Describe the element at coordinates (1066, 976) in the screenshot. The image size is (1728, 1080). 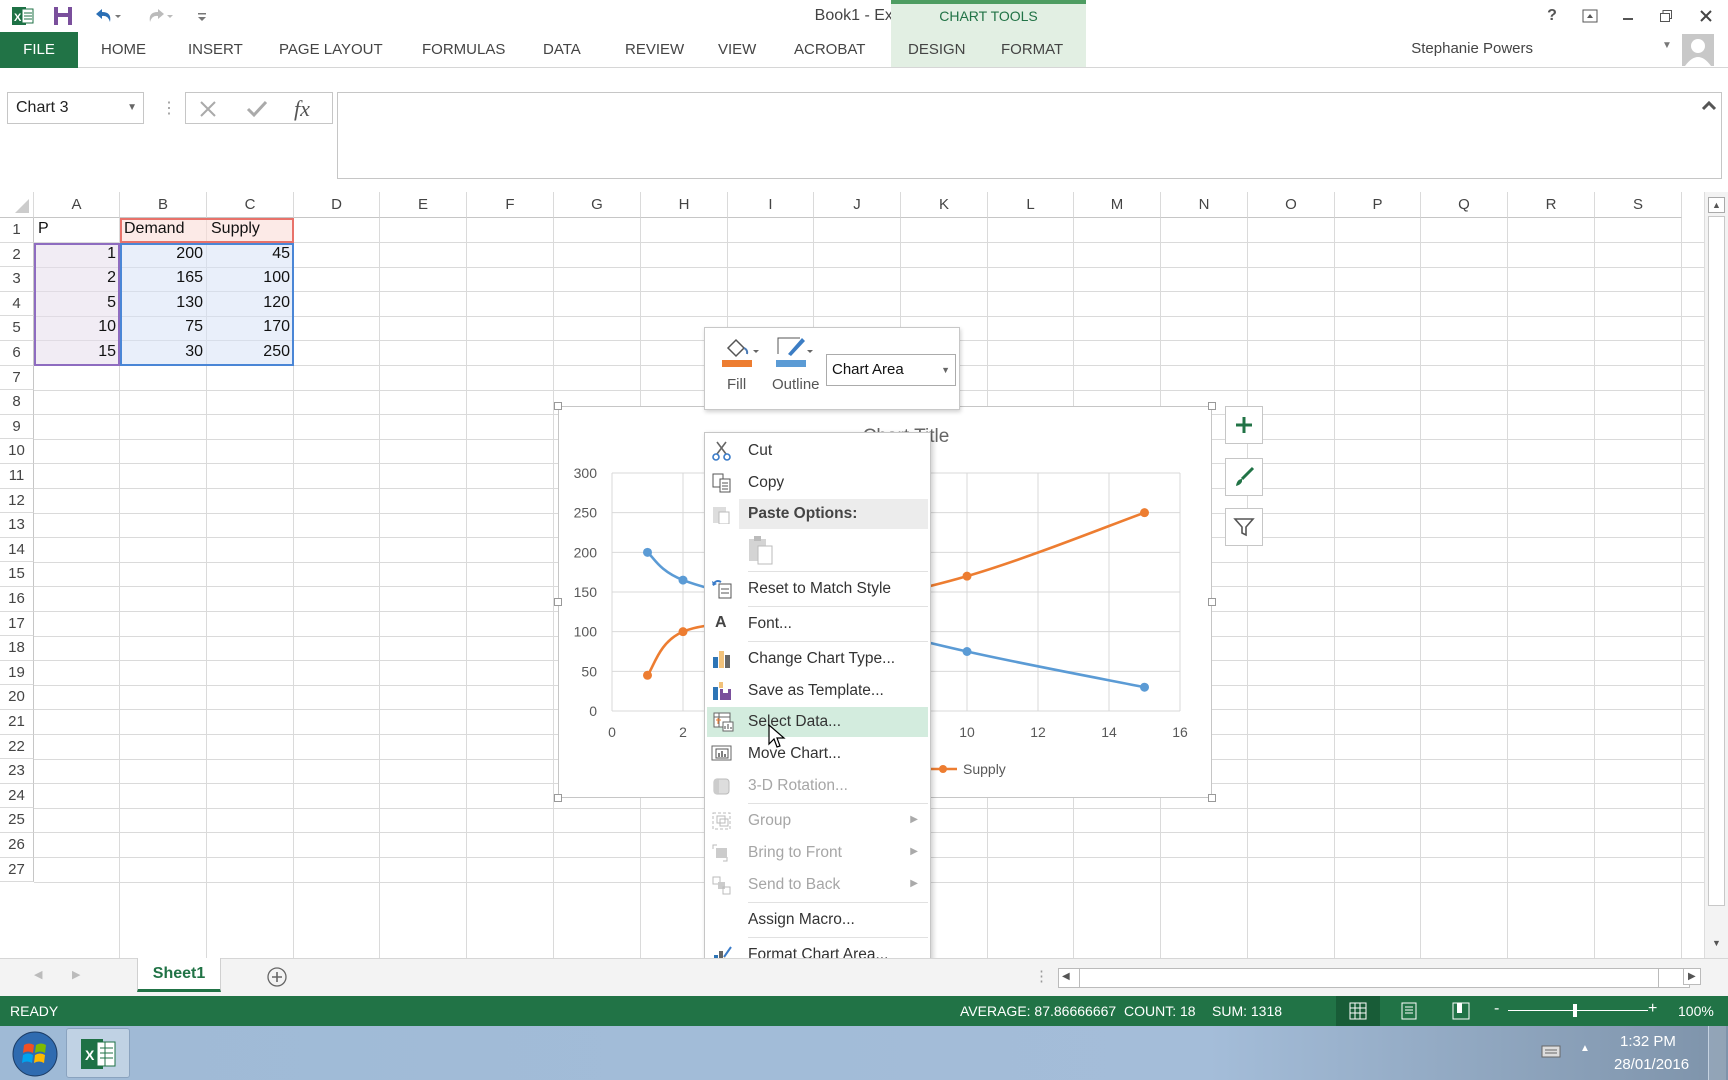
I see `scroll-left-icon: ◀` at that location.